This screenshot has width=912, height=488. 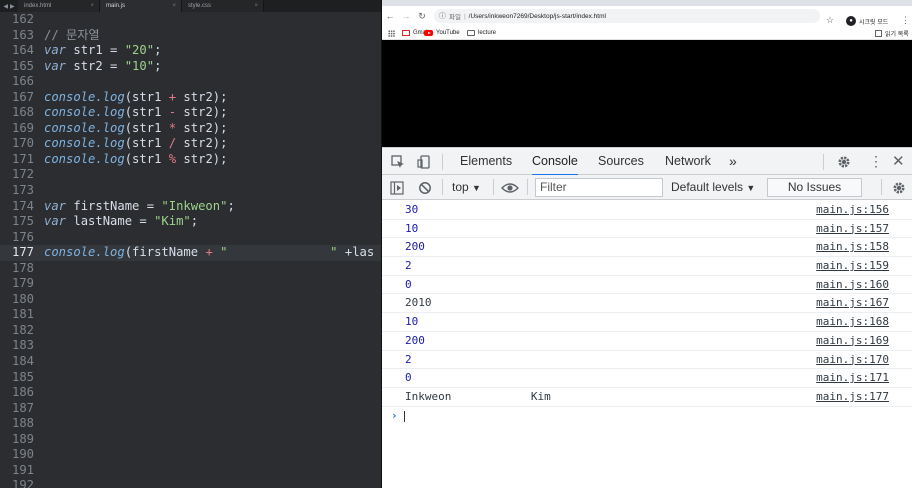 I want to click on arrow-right-icon: ▶, so click(x=12, y=6).